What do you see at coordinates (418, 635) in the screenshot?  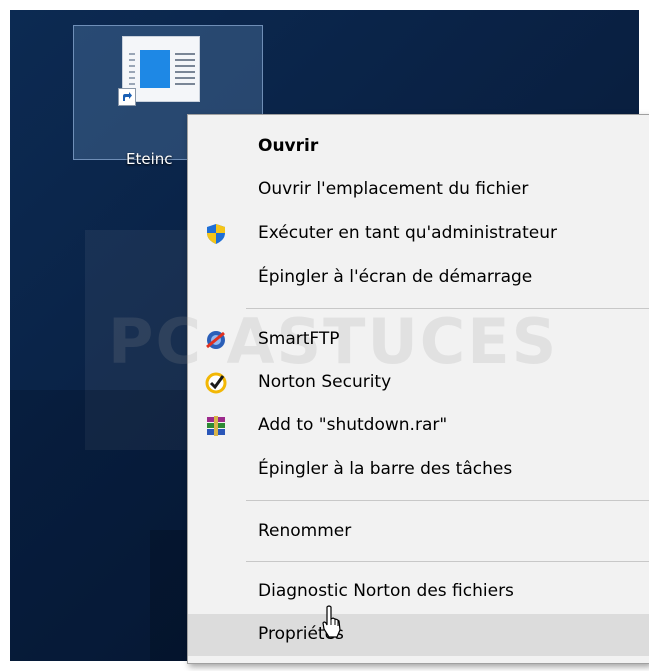 I see `menu-item-properties: Propriétés` at bounding box center [418, 635].